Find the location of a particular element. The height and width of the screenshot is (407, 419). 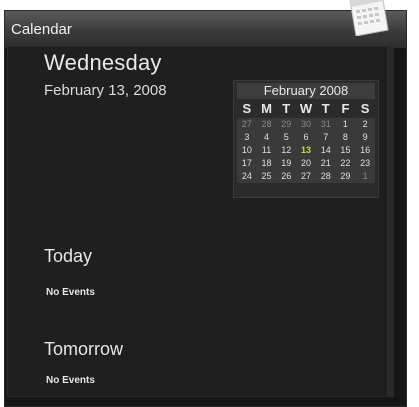

day-cell: 3 is located at coordinates (247, 137).